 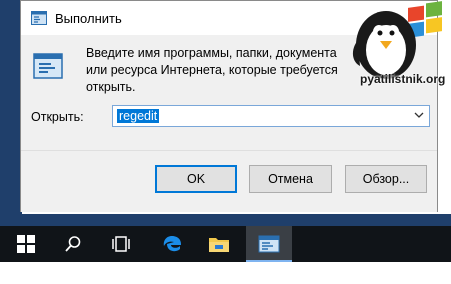 What do you see at coordinates (48, 66) in the screenshot?
I see `run-program-icon` at bounding box center [48, 66].